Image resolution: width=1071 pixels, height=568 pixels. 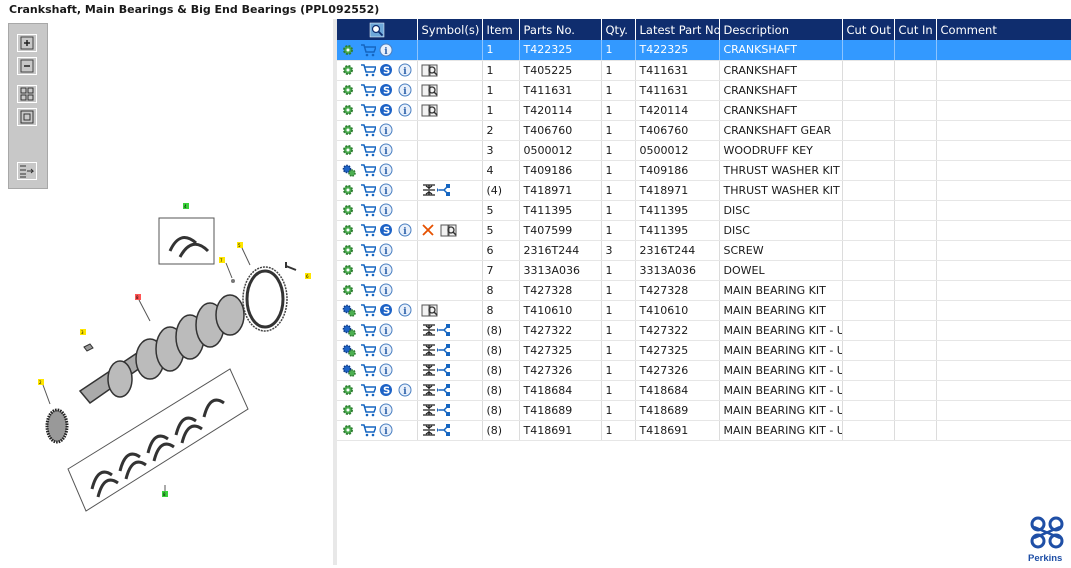 I want to click on cell-part-no: 2316T244, so click(x=560, y=250).